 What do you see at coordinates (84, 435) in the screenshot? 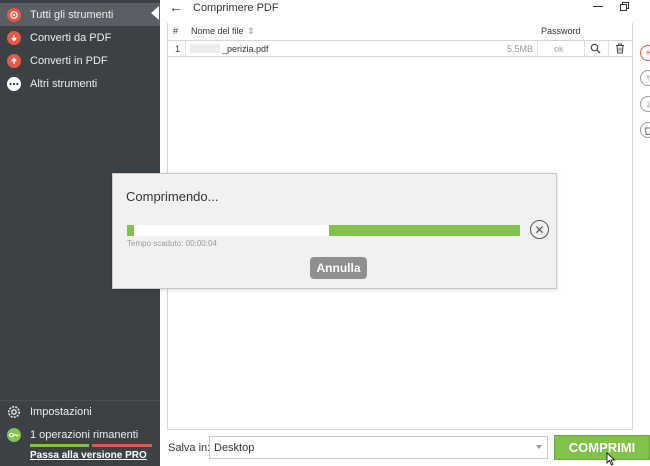
I see `operations-label: 1 operazioni rimanenti` at bounding box center [84, 435].